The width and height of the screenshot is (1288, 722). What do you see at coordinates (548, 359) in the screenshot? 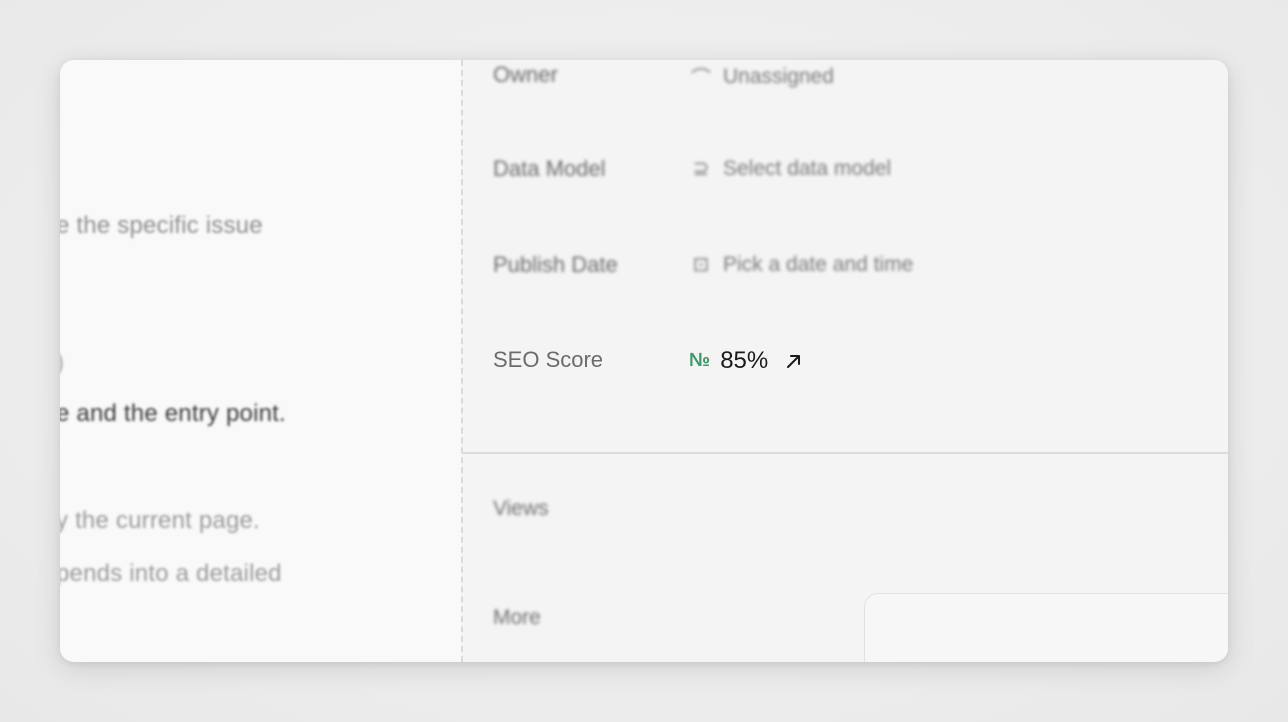
I see `property-label: SEO Score` at bounding box center [548, 359].